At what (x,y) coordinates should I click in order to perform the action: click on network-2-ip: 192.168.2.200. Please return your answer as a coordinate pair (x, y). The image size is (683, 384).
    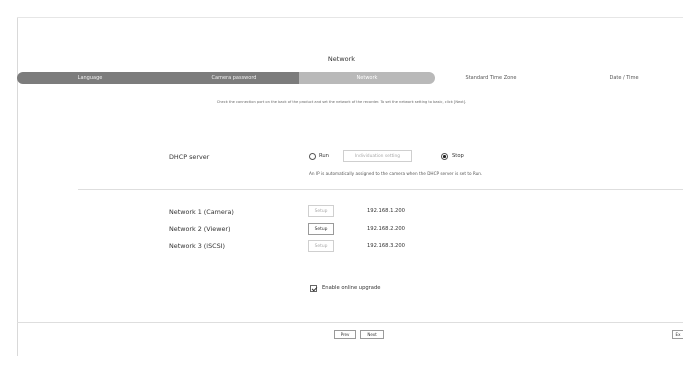
    Looking at the image, I should click on (386, 229).